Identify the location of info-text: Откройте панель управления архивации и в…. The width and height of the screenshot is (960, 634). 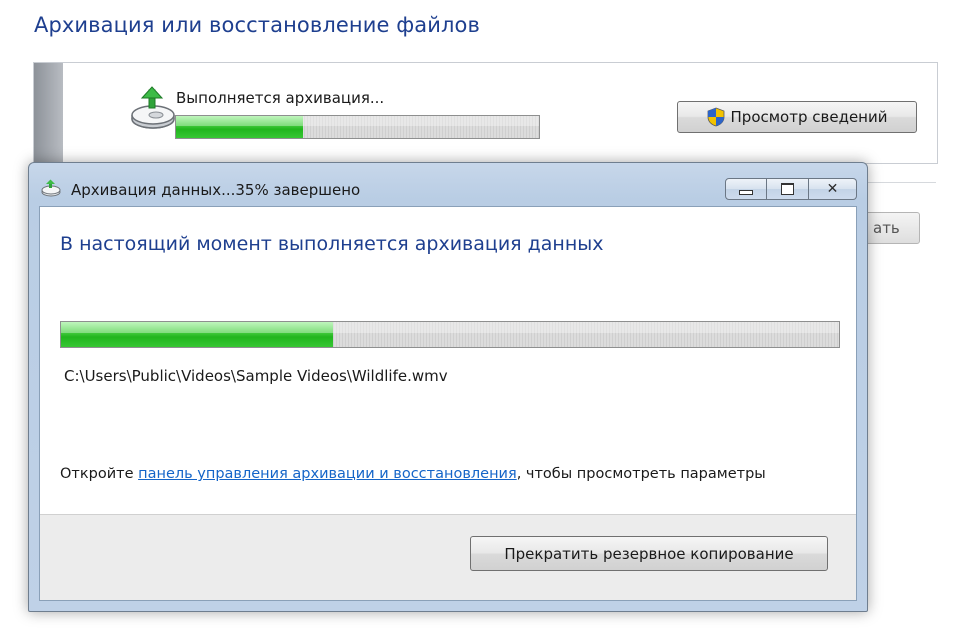
(413, 474).